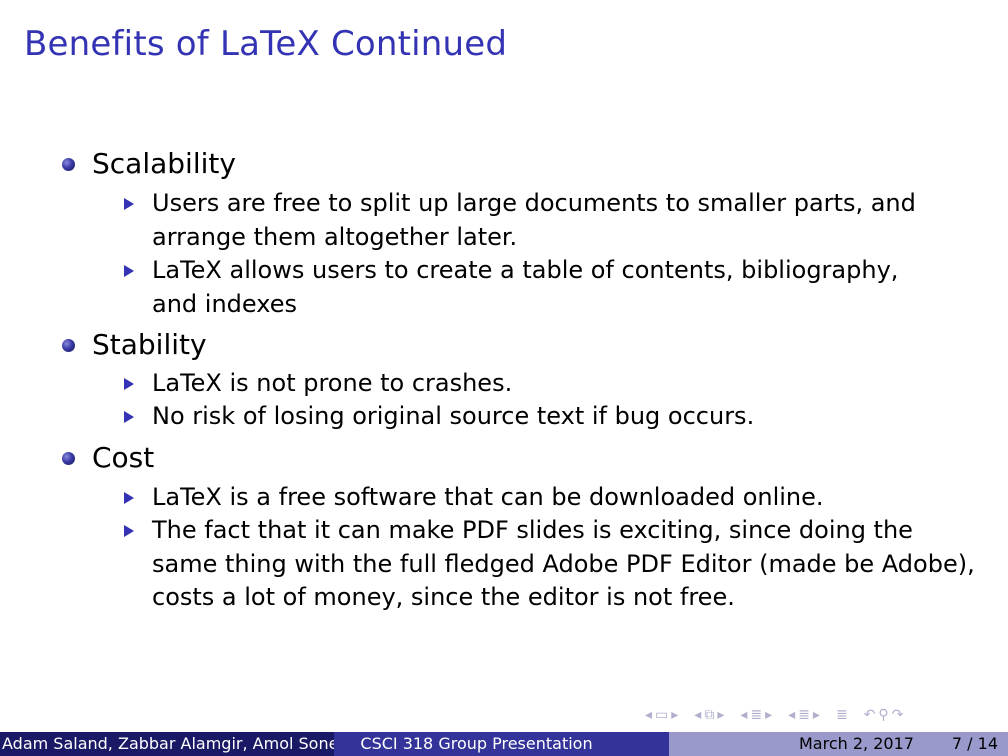 Image resolution: width=1008 pixels, height=756 pixels. What do you see at coordinates (697, 715) in the screenshot?
I see `subsection-prev-icon: ◂` at bounding box center [697, 715].